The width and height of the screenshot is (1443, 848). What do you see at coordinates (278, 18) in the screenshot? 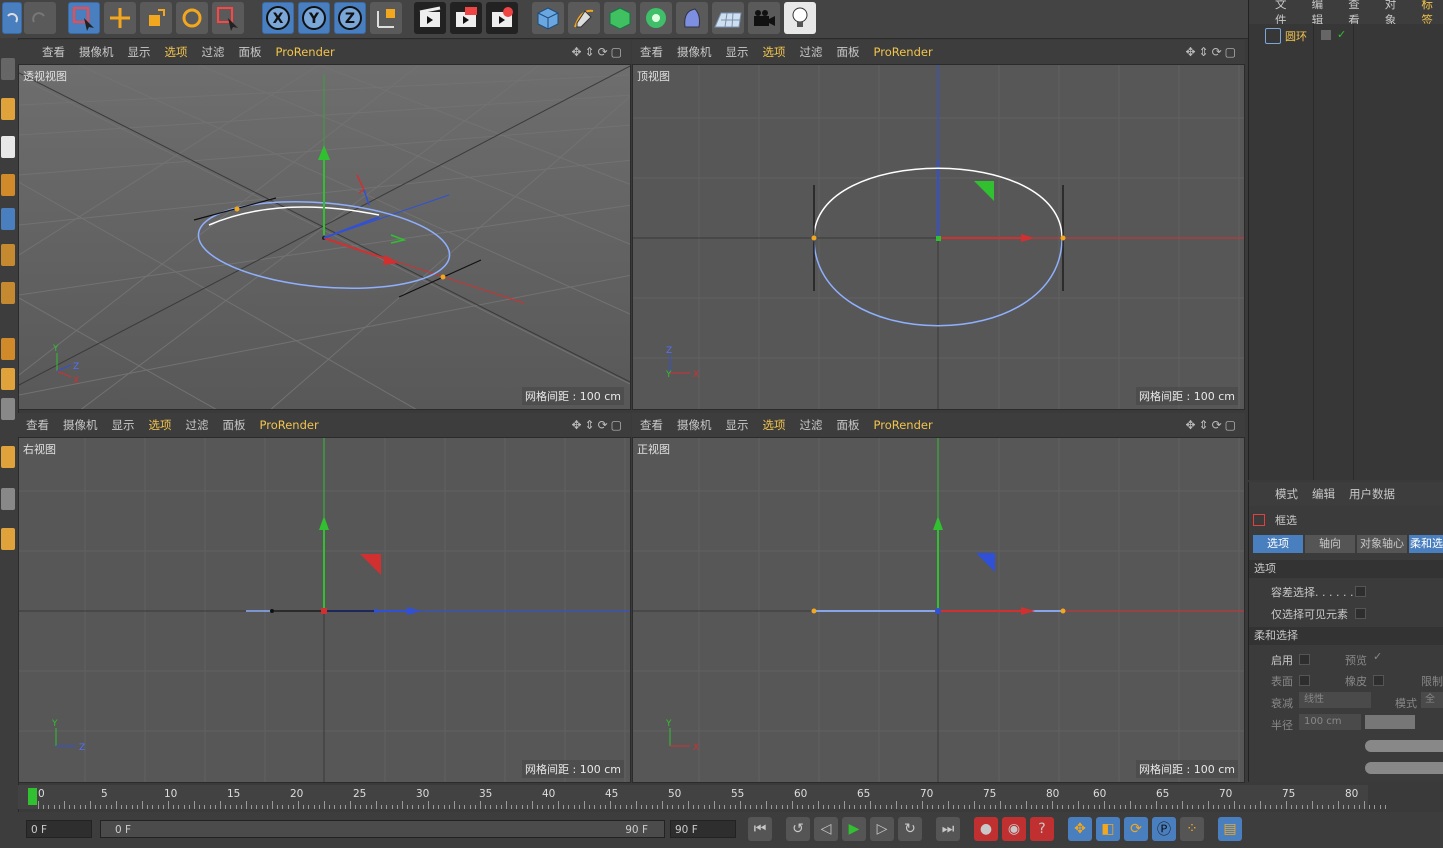
I see `x-axis-lock-icon: X` at bounding box center [278, 18].